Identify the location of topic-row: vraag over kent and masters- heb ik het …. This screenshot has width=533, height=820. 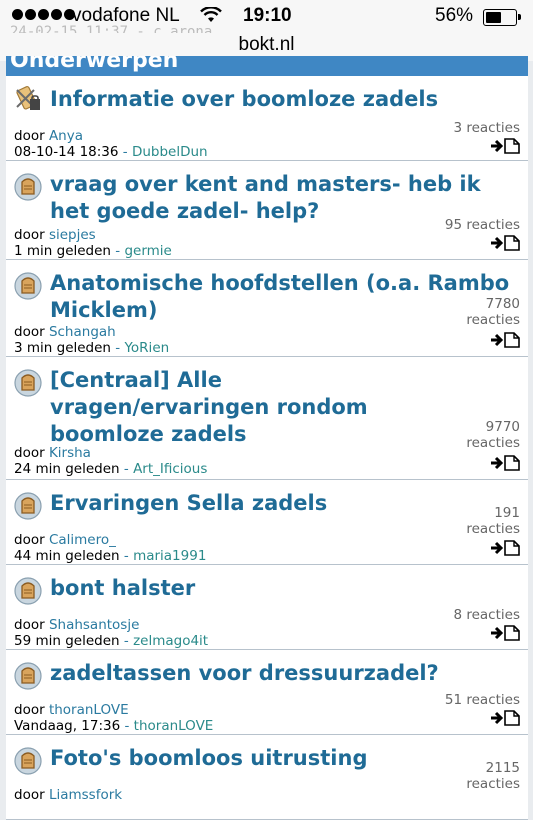
(267, 210).